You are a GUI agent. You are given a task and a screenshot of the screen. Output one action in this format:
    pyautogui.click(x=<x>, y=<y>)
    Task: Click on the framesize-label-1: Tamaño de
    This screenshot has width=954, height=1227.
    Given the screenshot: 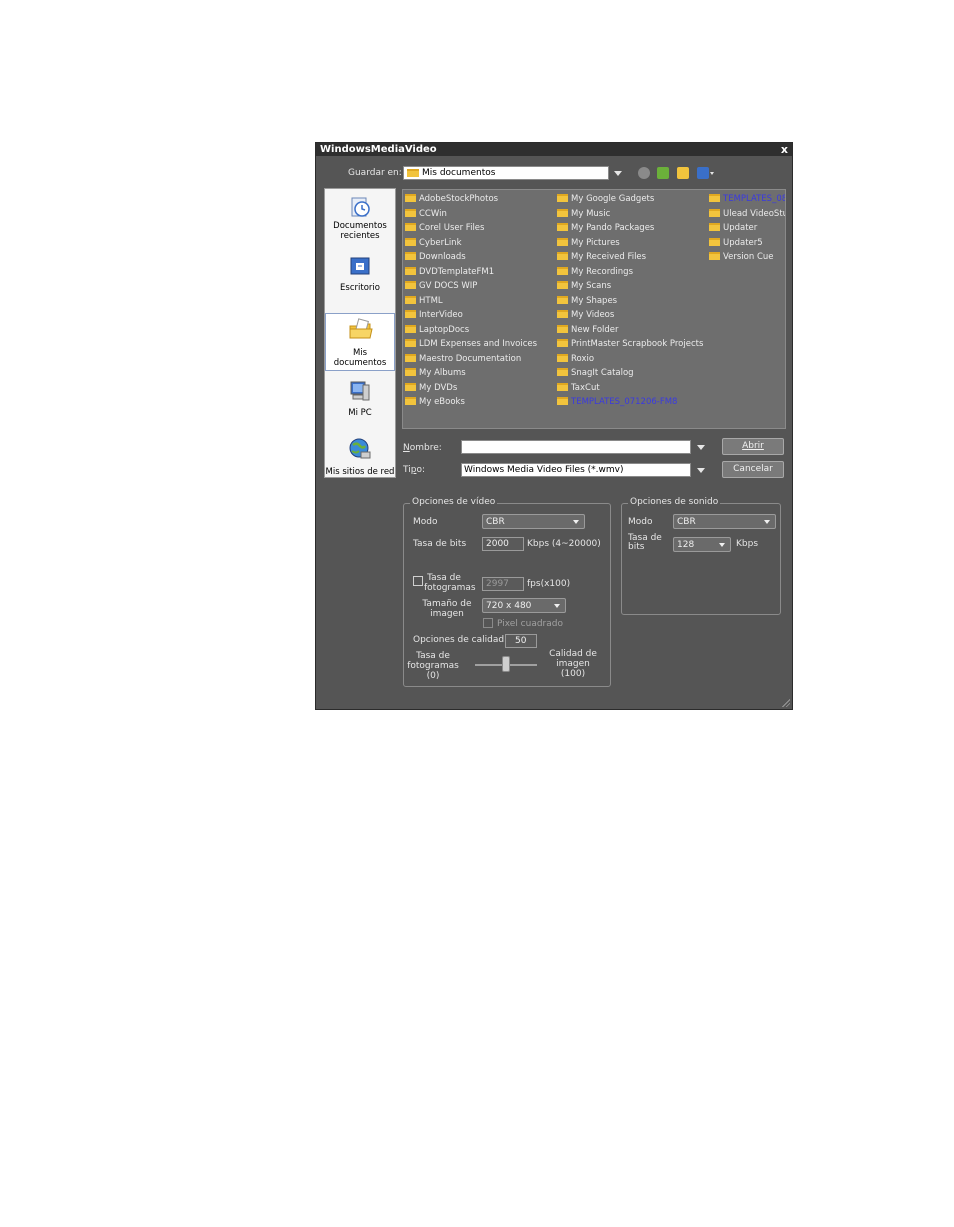 What is the action you would take?
    pyautogui.click(x=447, y=604)
    